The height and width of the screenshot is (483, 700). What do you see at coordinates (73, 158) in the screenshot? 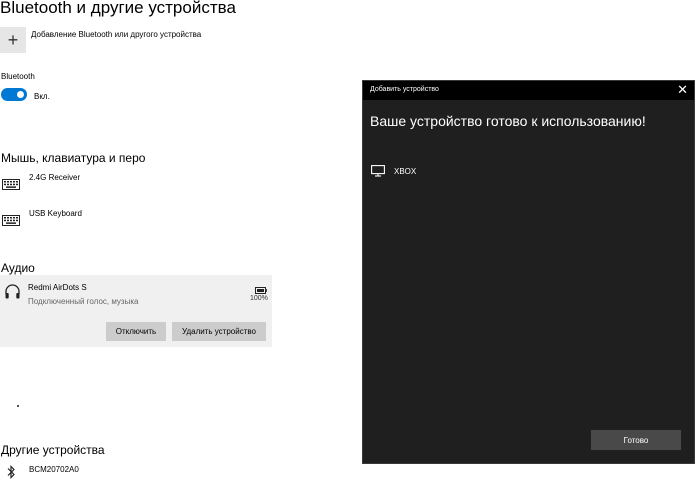
I see `mouse-keyboard-heading: Мышь, клавиатура и перо` at bounding box center [73, 158].